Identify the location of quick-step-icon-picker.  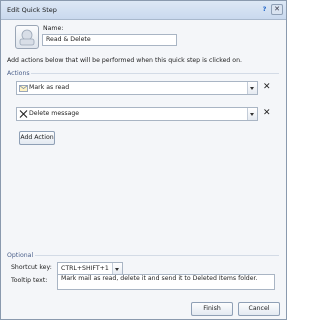
(27, 37).